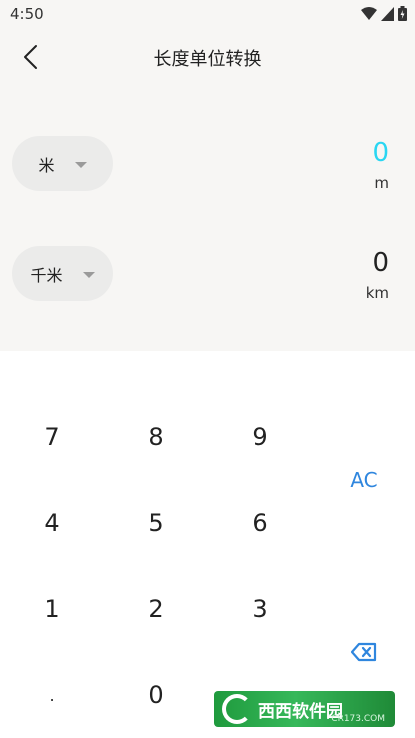  What do you see at coordinates (156, 695) in the screenshot?
I see `key-0: 0` at bounding box center [156, 695].